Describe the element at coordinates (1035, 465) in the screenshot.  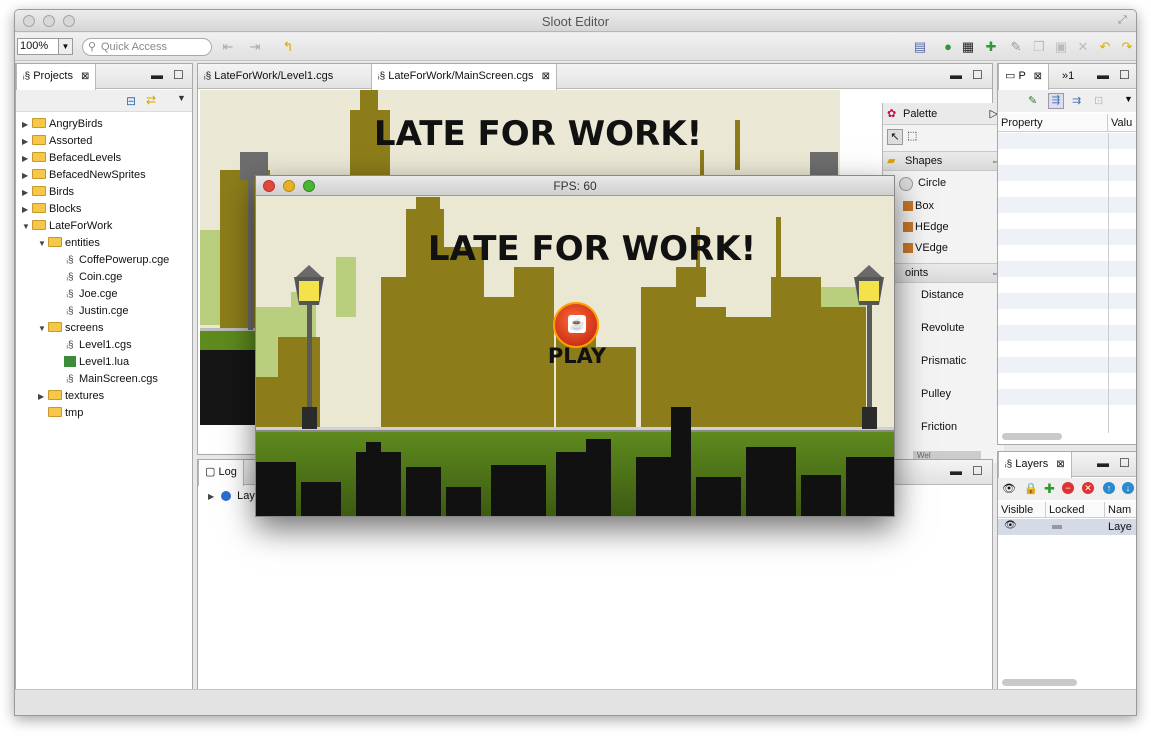
I see `tab-layers: ᵢ§ Layers ⊠` at that location.